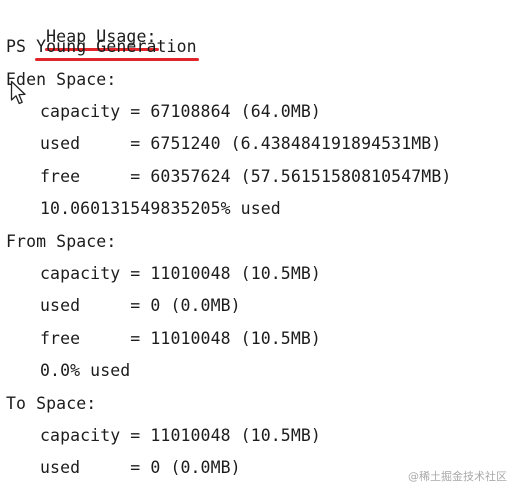 The image size is (513, 488). What do you see at coordinates (241, 143) in the screenshot?
I see `eden-used-line: used = 6751240 (6.438484191894531MB)` at bounding box center [241, 143].